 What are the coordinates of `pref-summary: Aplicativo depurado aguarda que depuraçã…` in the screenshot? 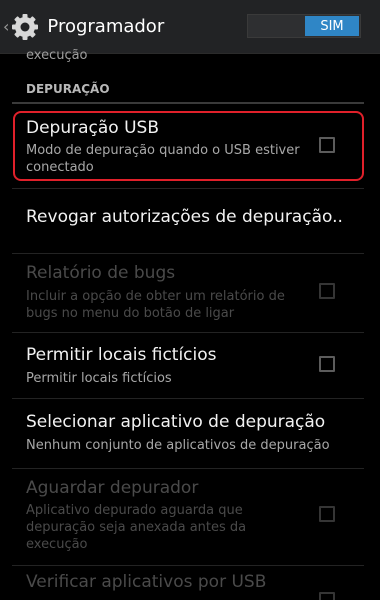 It's located at (136, 527).